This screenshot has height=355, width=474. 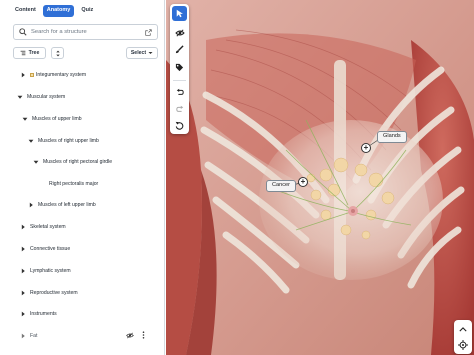 I want to click on tree-item-instruments: Instruments, so click(x=38, y=314).